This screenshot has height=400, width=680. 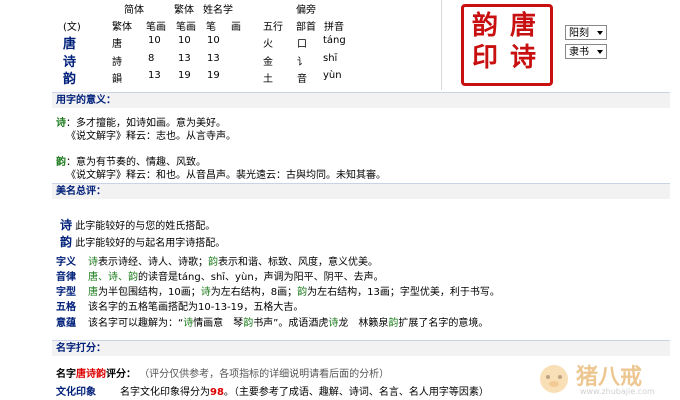 I want to click on seal-char: 唐, so click(x=523, y=26).